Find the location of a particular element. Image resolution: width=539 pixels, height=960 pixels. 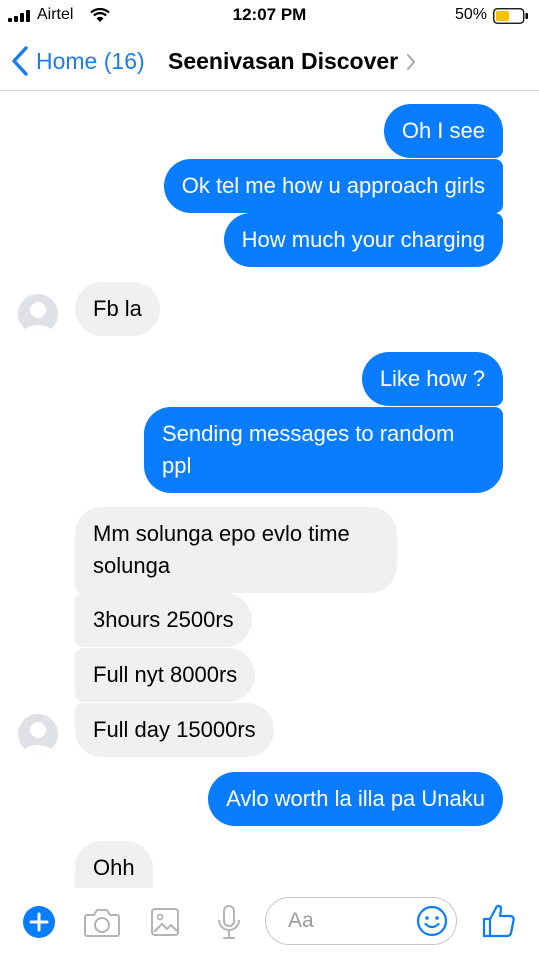

status-bar: Airtel 12:07 PM 50% is located at coordinates (269, 16).